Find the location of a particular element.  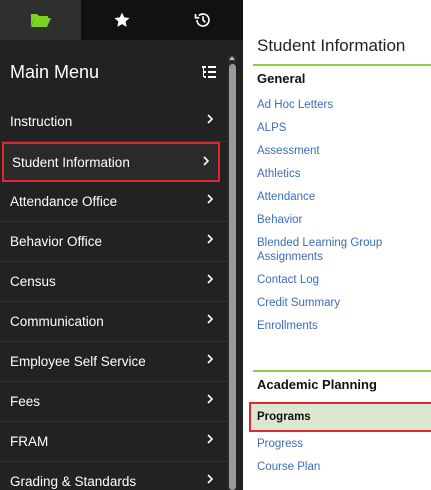

sidebar-tabbar is located at coordinates (121, 20).